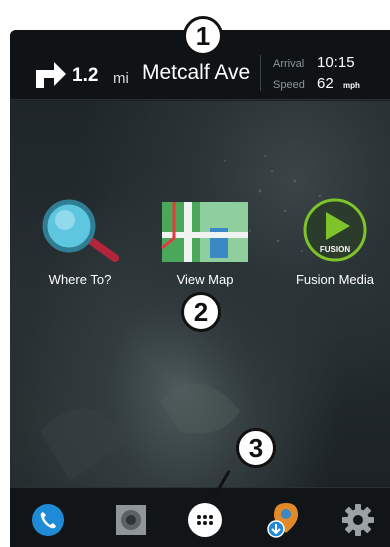 The width and height of the screenshot is (390, 547). I want to click on phone-icon, so click(48, 520).